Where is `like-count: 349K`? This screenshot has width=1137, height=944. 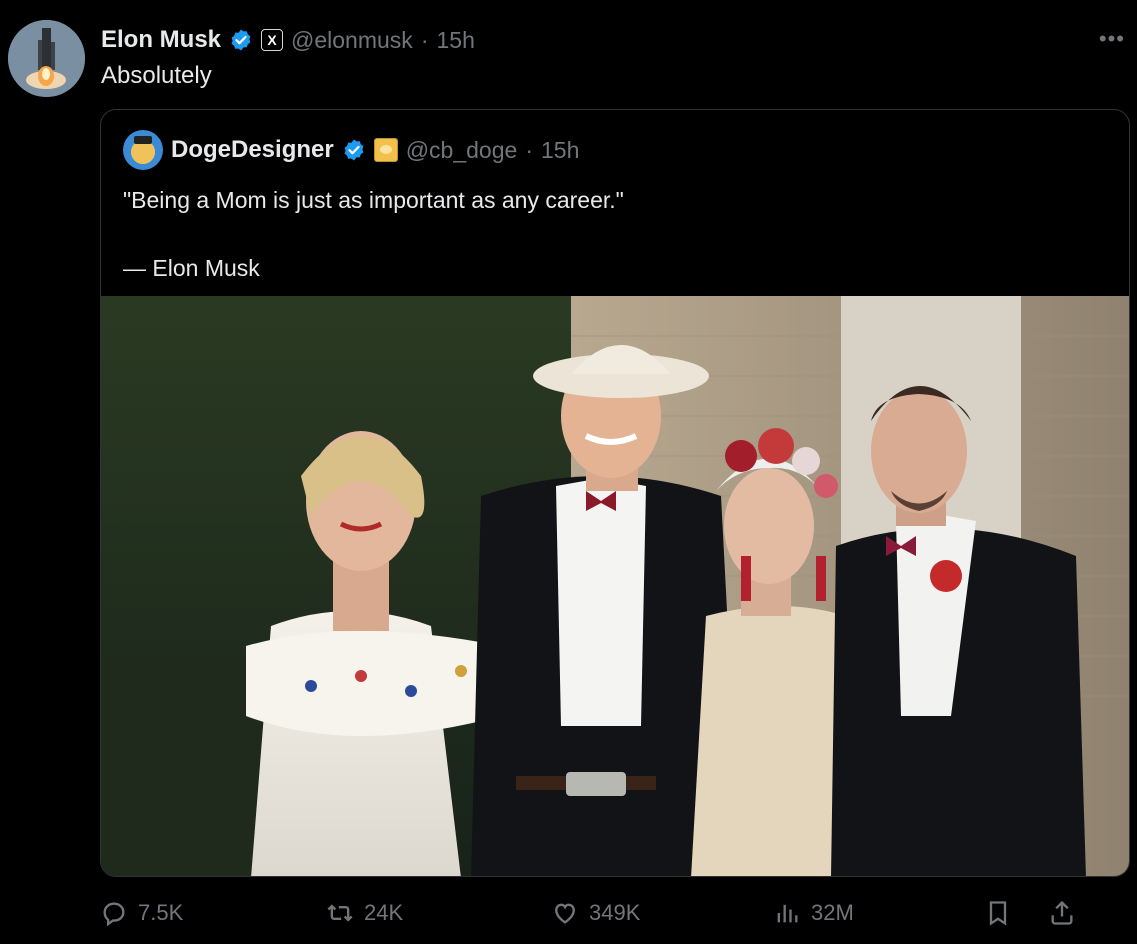 like-count: 349K is located at coordinates (615, 912).